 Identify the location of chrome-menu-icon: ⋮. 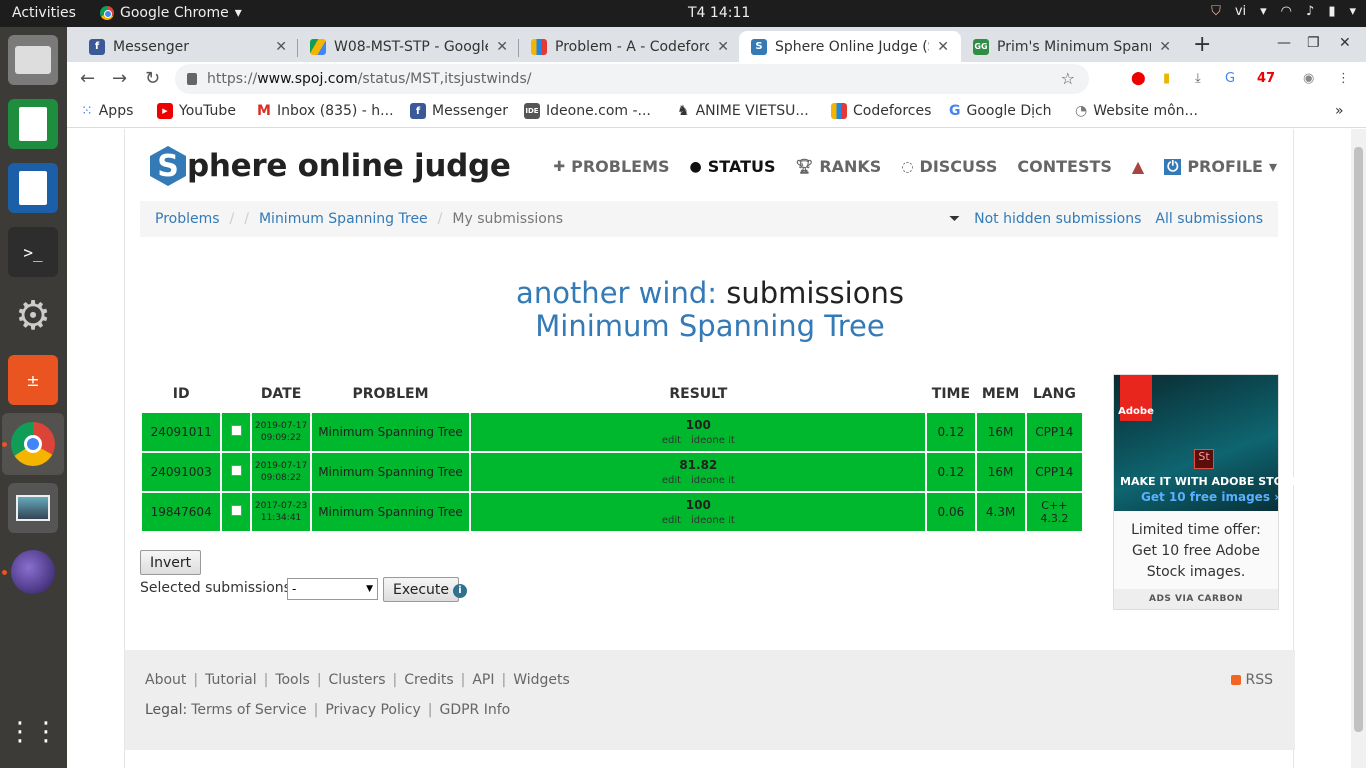
(1343, 78).